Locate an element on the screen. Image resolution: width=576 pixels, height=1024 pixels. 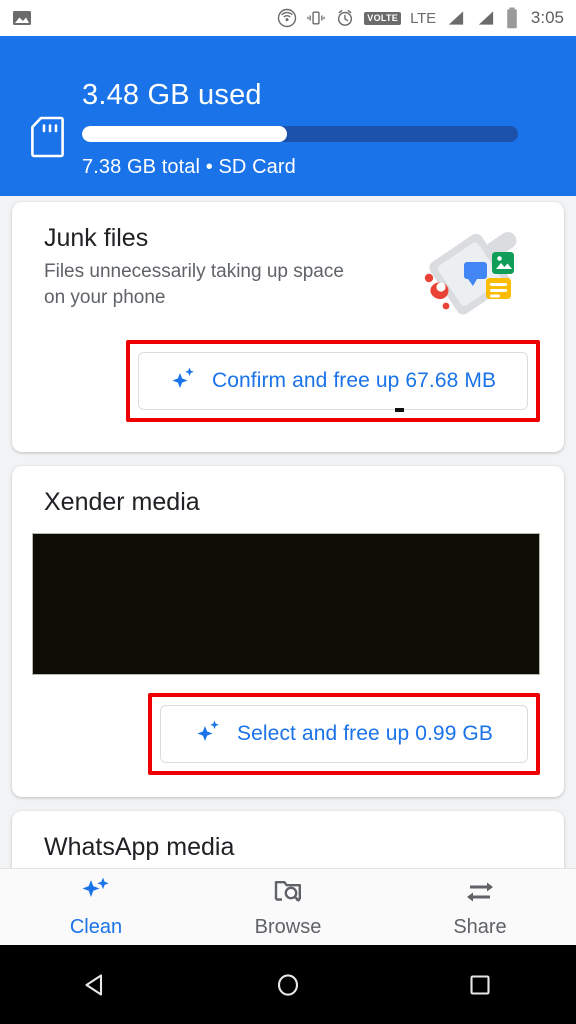
nav-label-clean: Clean is located at coordinates (96, 926).